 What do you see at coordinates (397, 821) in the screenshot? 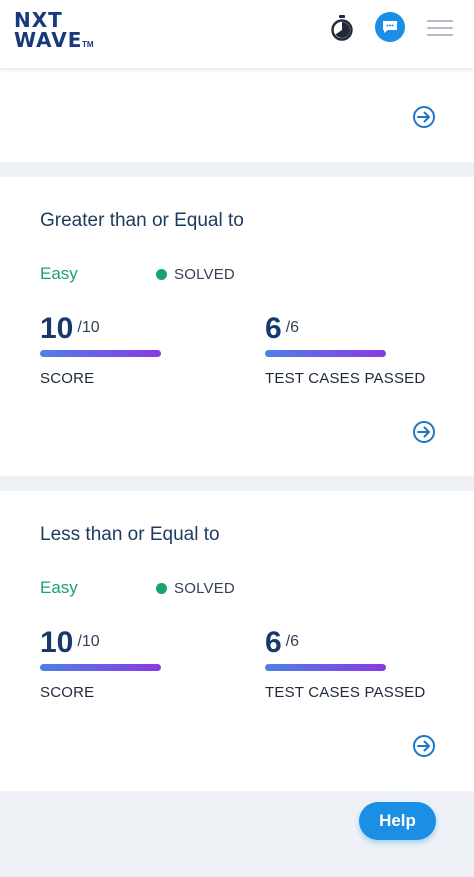
I see `help-button: Help` at bounding box center [397, 821].